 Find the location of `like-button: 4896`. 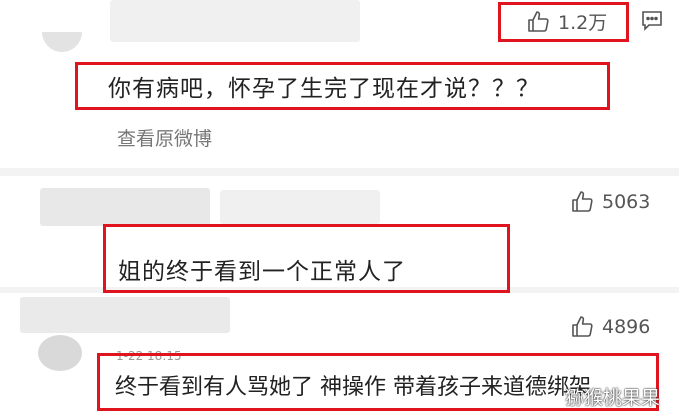

like-button: 4896 is located at coordinates (610, 327).